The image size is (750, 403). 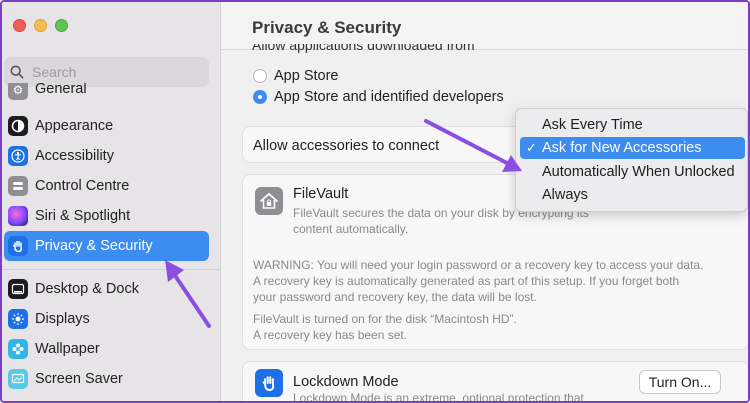 What do you see at coordinates (19, 25) in the screenshot?
I see `close-button` at bounding box center [19, 25].